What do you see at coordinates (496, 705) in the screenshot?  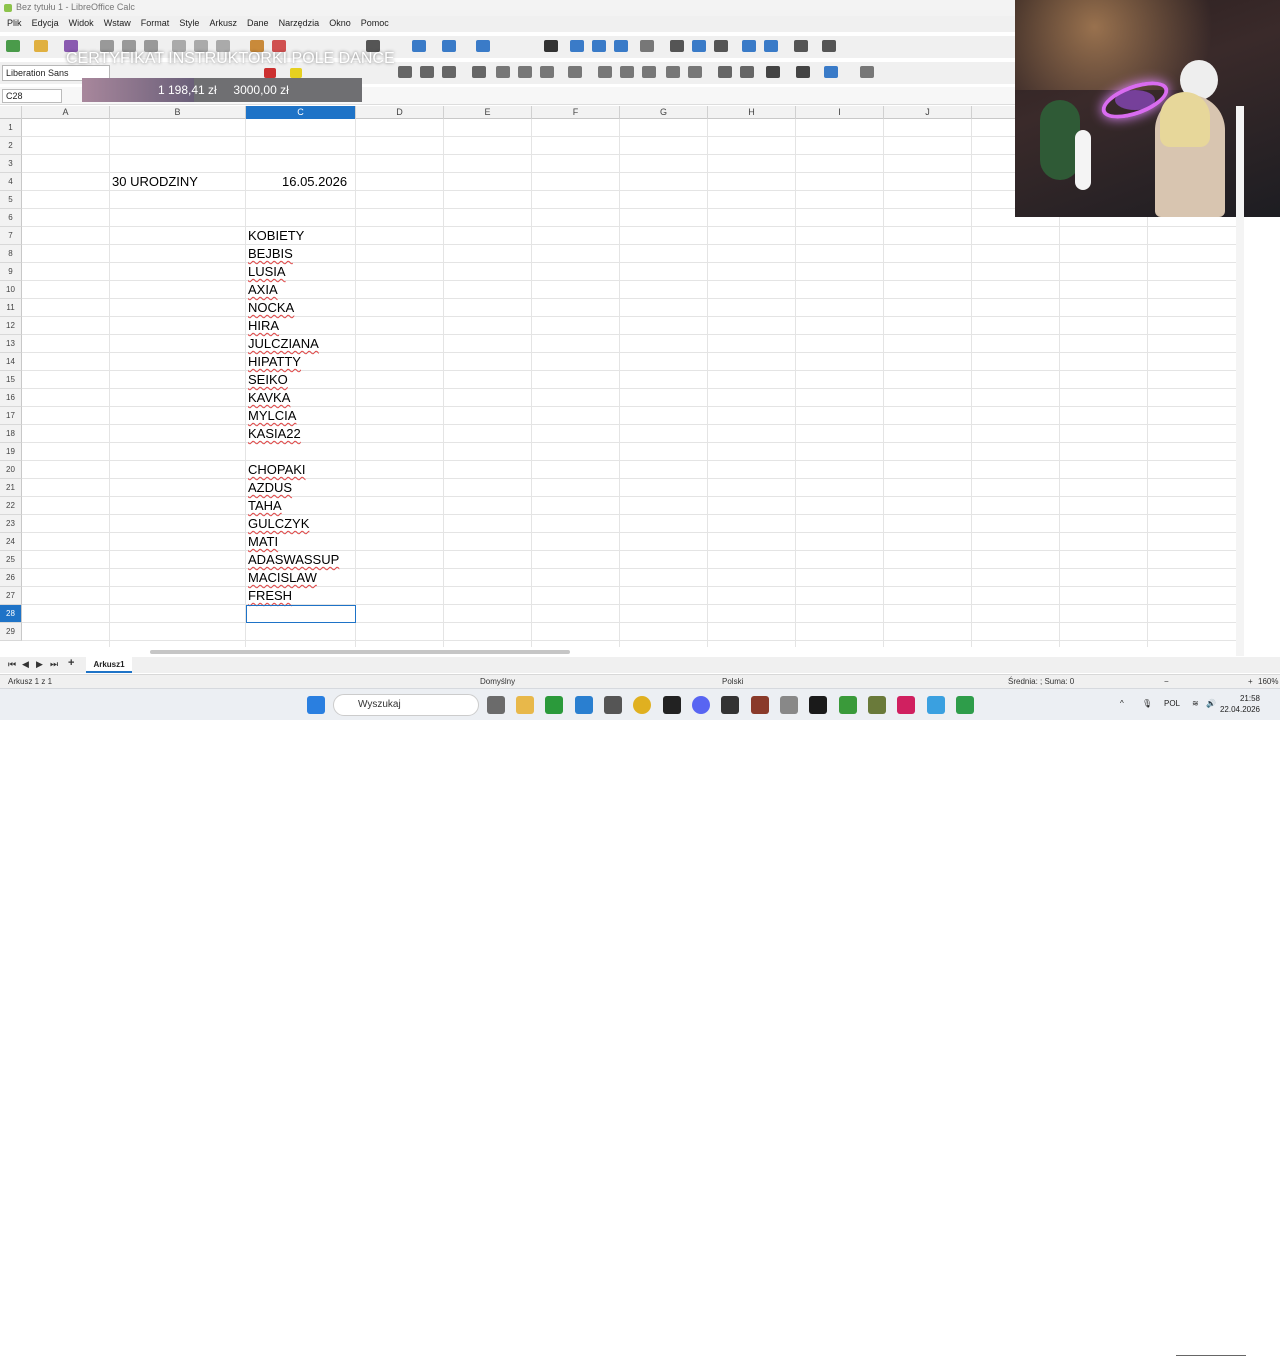 I see `task-view-icon` at bounding box center [496, 705].